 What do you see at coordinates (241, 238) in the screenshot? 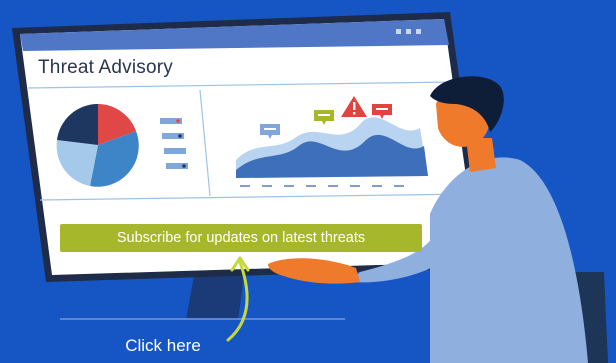
I see `subscribe-button: Subscribe for updates on latest threats` at bounding box center [241, 238].